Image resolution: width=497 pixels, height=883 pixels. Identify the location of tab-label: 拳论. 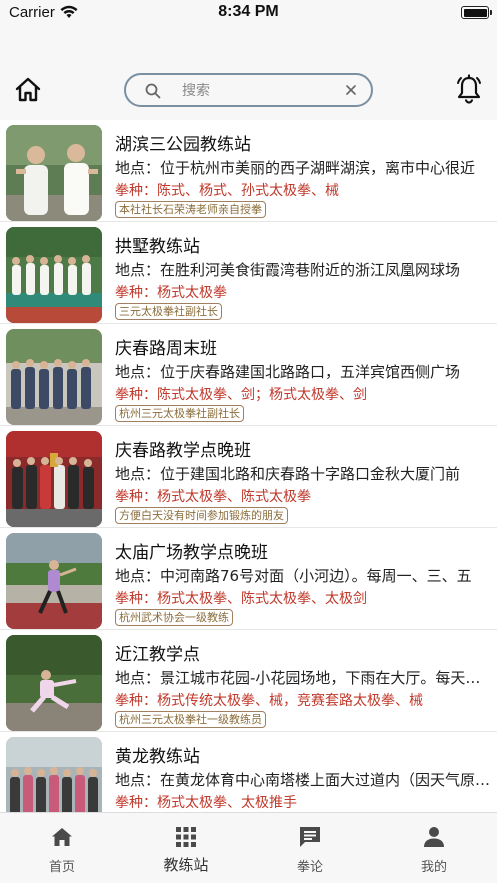
(309, 867).